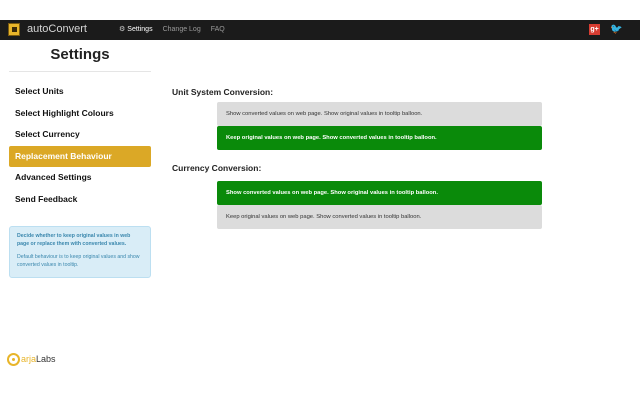 Image resolution: width=640 pixels, height=400 pixels. What do you see at coordinates (80, 114) in the screenshot?
I see `sidebar-item-select-highlight-colours: Select Highlight Colours` at bounding box center [80, 114].